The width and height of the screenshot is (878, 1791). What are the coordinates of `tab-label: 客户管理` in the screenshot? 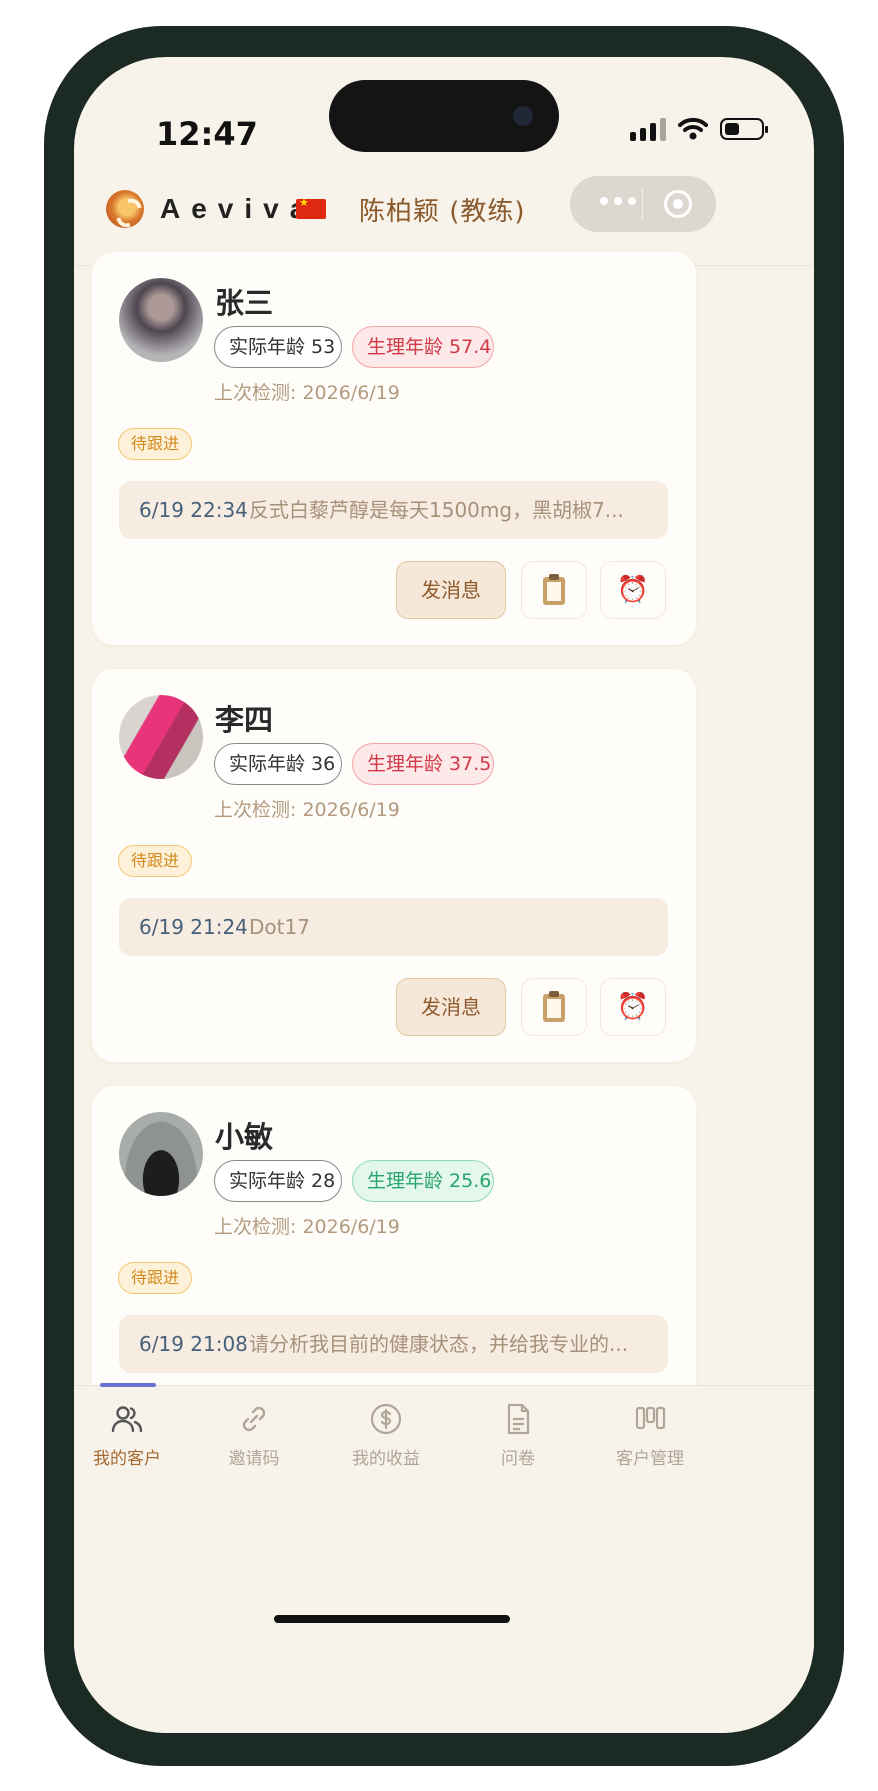 It's located at (650, 1459).